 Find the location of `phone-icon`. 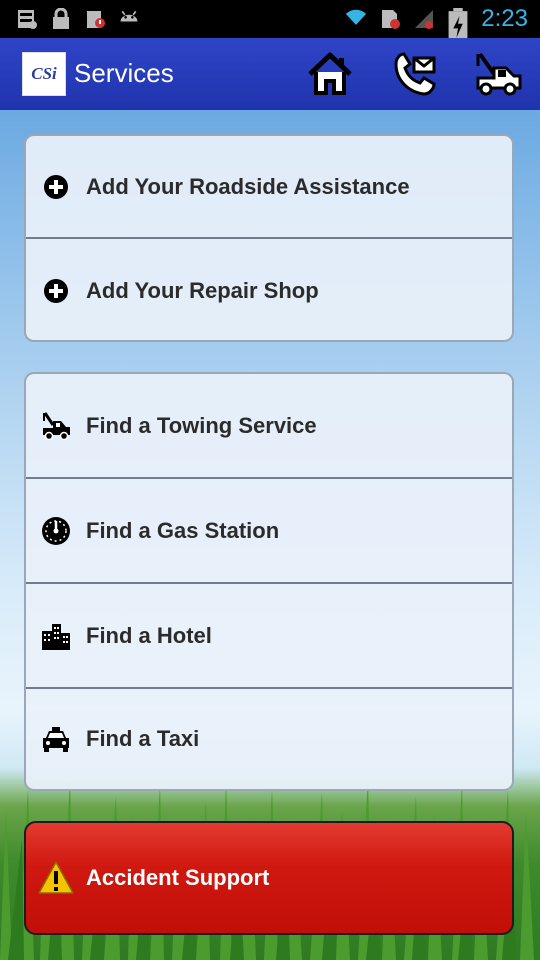

phone-icon is located at coordinates (415, 74).